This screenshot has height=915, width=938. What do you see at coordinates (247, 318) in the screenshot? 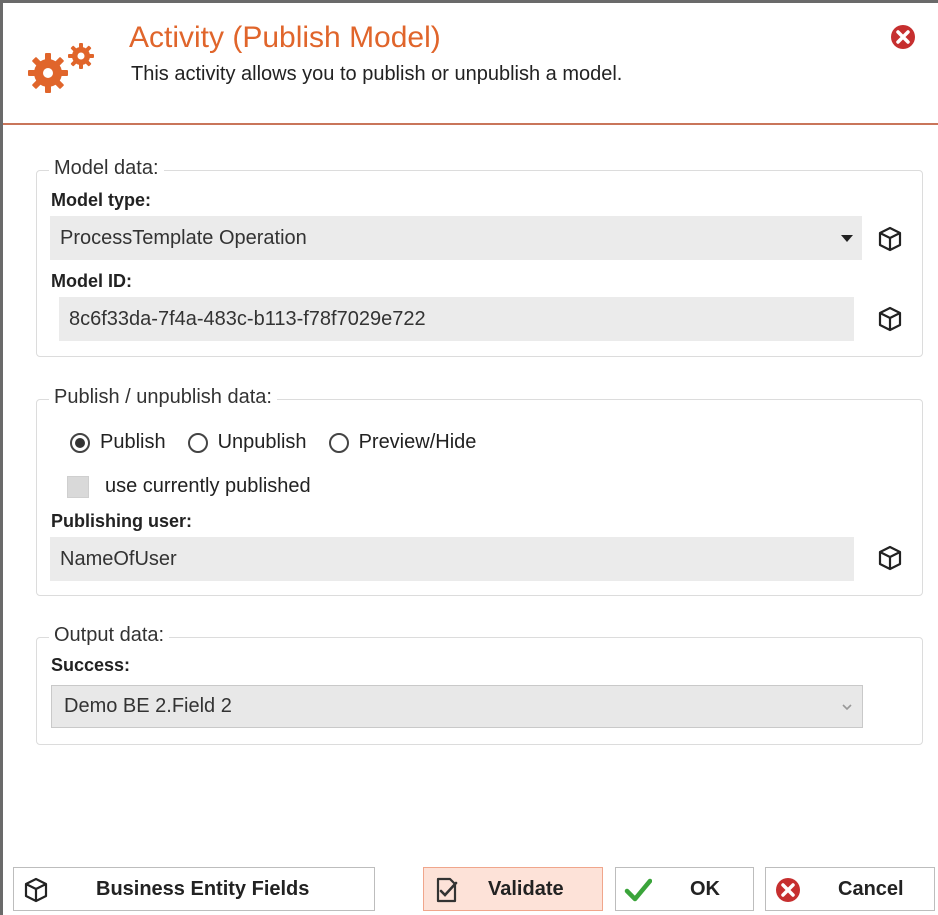
I see `model-id-value: 8c6f33da-7f4a-483c-b113-f78f7029e722` at bounding box center [247, 318].